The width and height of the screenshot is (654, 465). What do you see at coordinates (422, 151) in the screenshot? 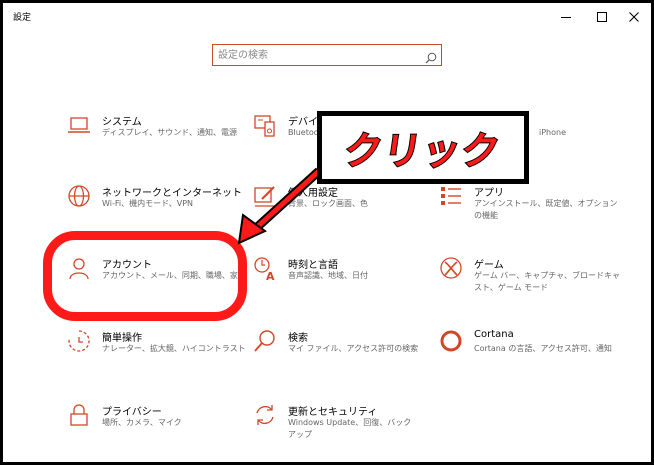
I see `callout-label: クリック` at bounding box center [422, 151].